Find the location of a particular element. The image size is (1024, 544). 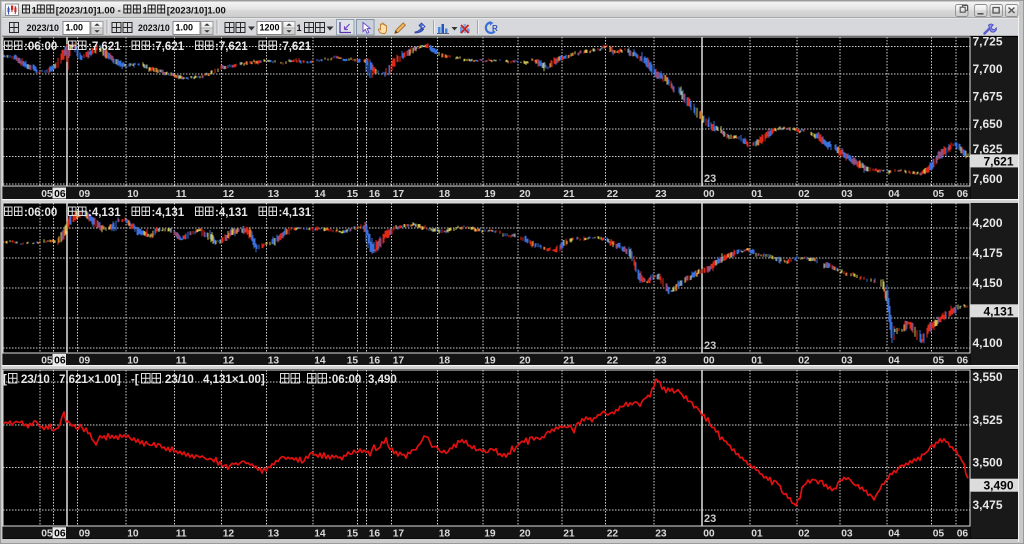

svg-text: 7,650 is located at coordinates (988, 124).